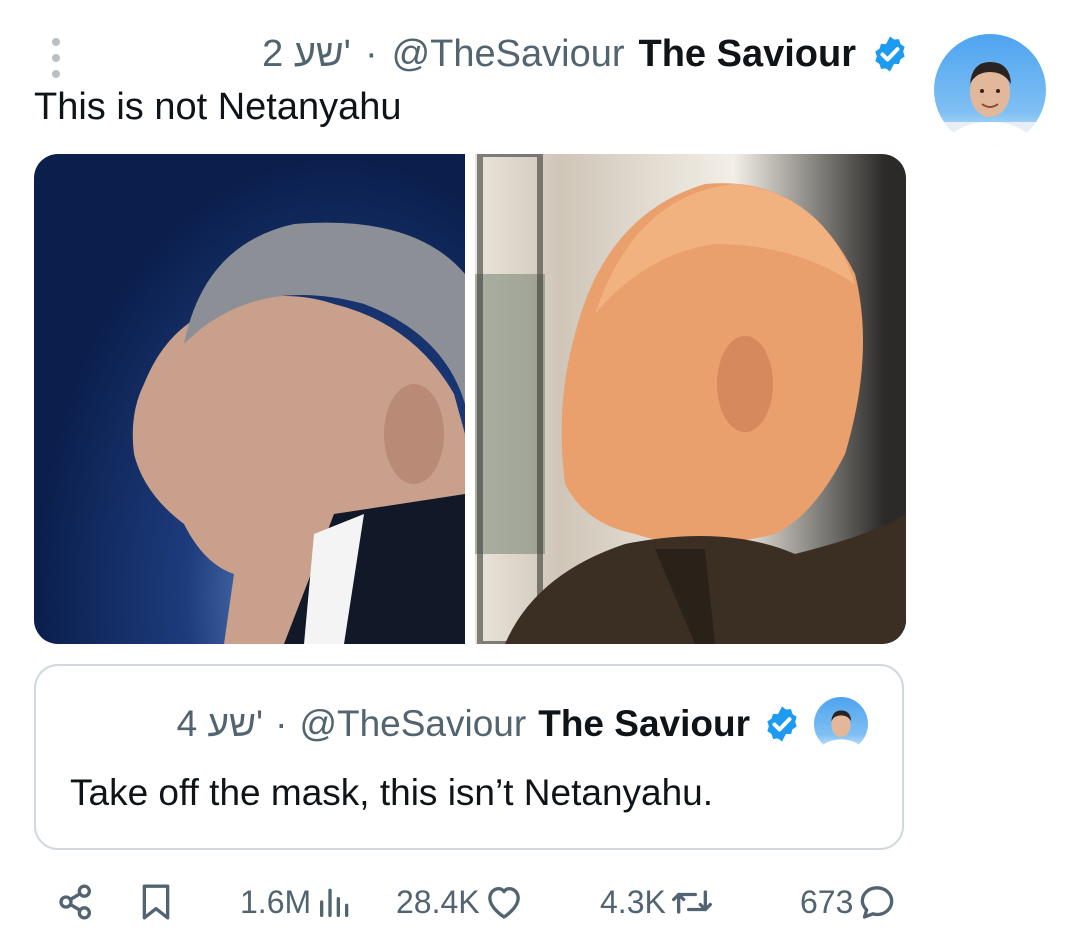 This screenshot has height=952, width=1080. What do you see at coordinates (220, 723) in the screenshot?
I see `quoted-tweet-time: 4 שע'` at bounding box center [220, 723].